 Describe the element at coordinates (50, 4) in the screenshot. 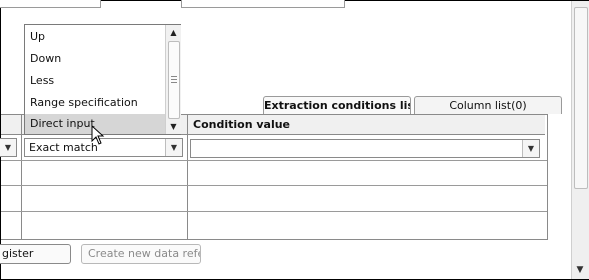

I see `top-left-panel-edge` at that location.